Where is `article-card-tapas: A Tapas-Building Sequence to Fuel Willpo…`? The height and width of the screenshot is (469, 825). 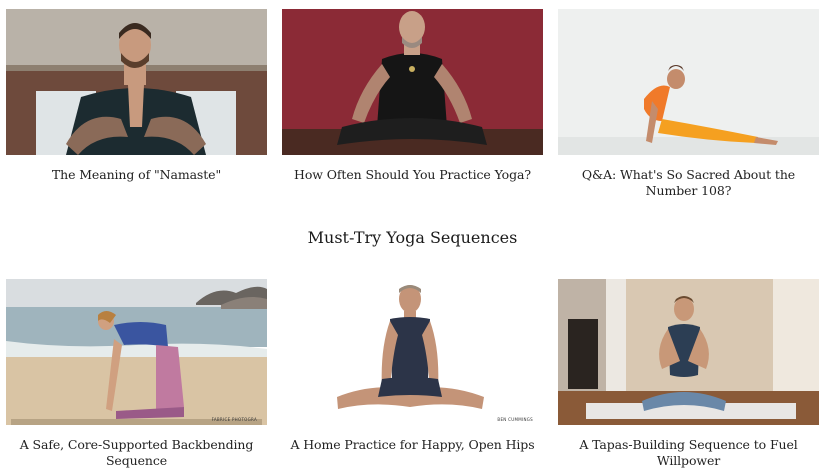 article-card-tapas: A Tapas-Building Sequence to Fuel Willpo… is located at coordinates (688, 374).